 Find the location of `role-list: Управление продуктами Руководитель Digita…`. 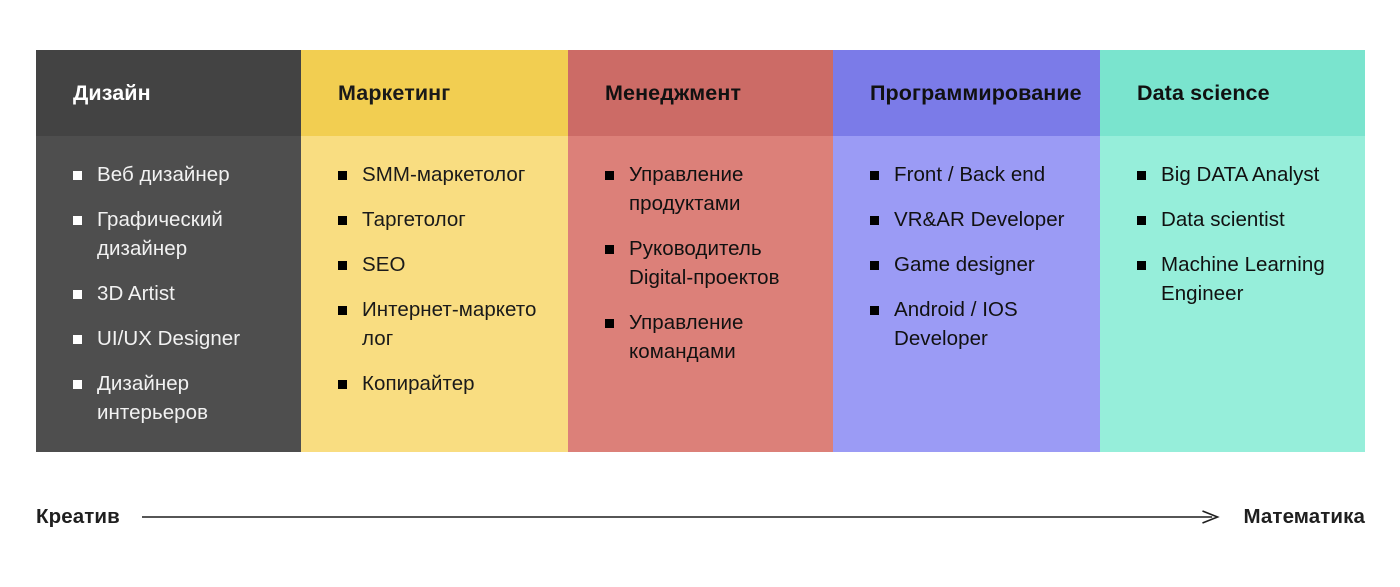

role-list: Управление продуктами Руководитель Digita… is located at coordinates (713, 263).